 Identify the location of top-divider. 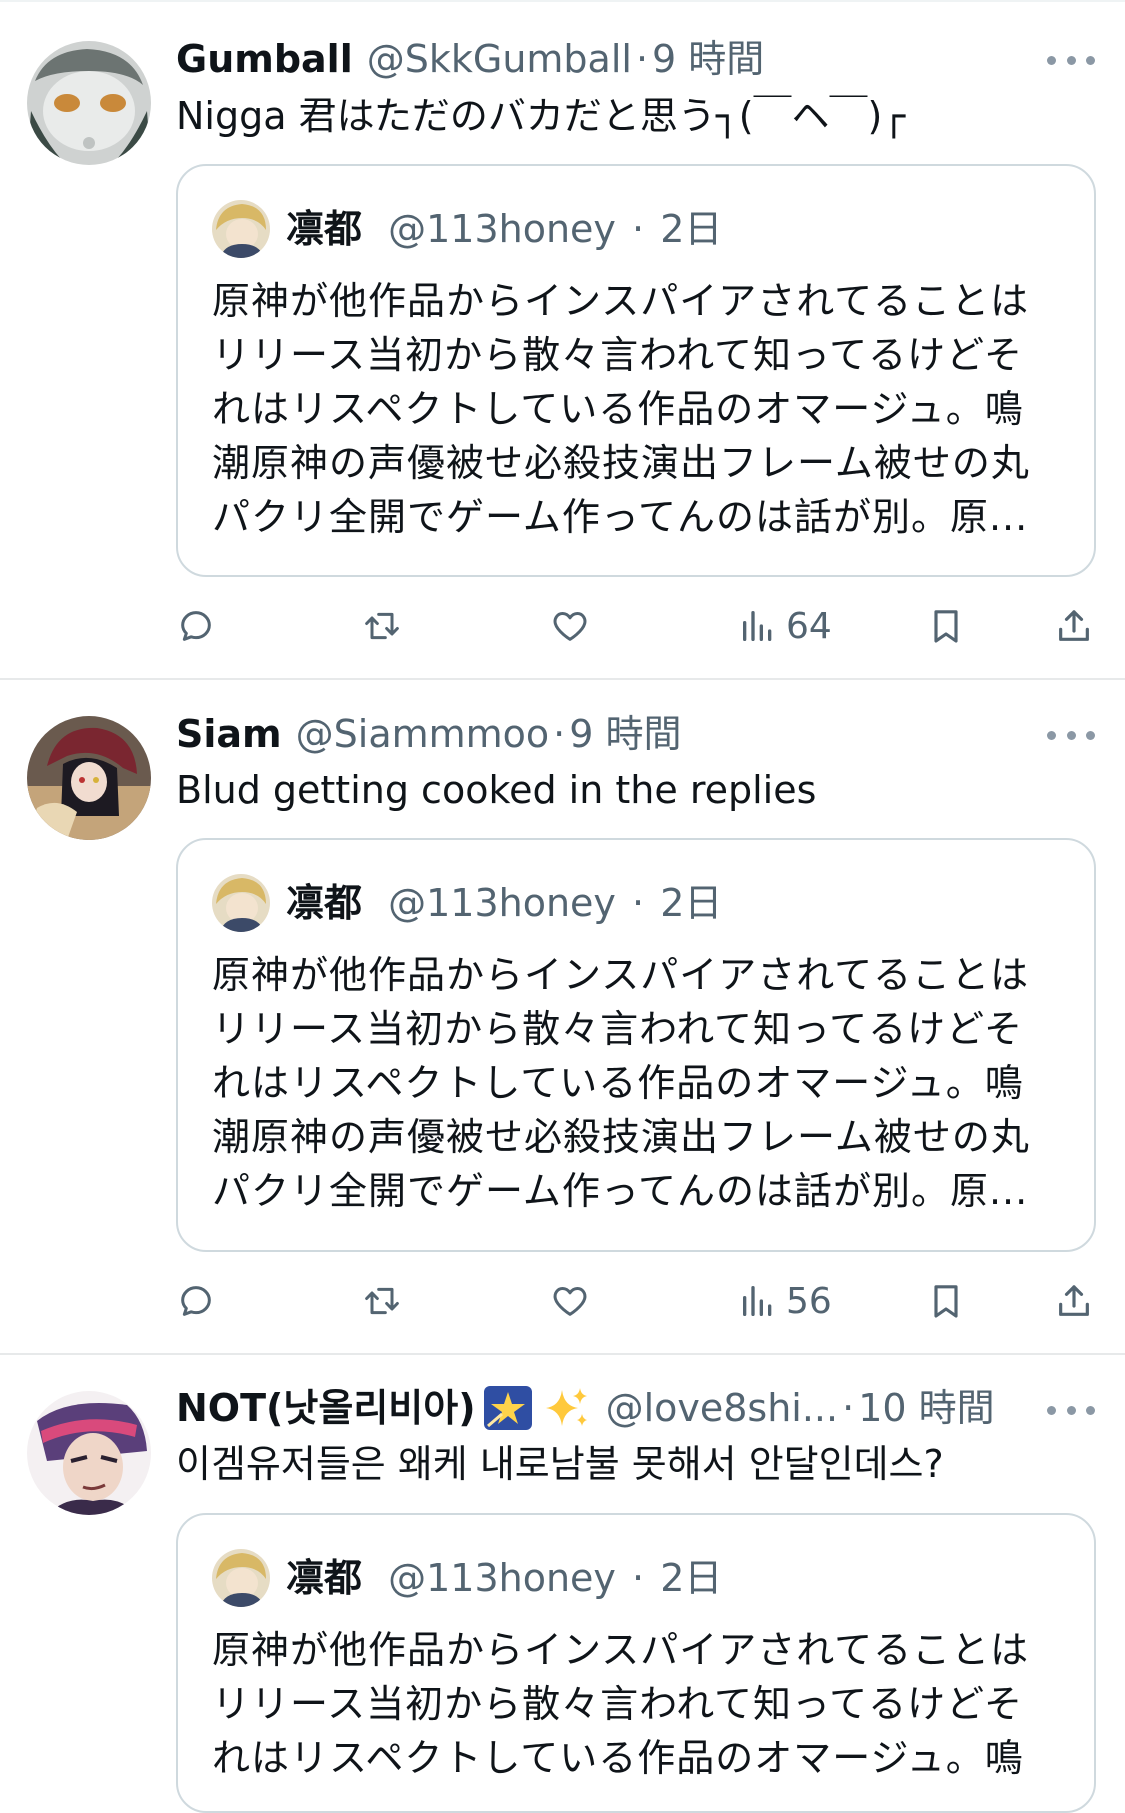
(562, 1).